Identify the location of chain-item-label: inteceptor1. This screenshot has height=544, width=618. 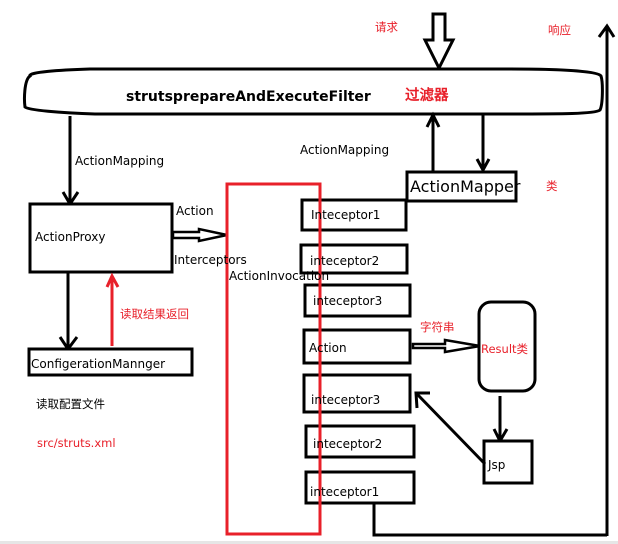
(345, 492).